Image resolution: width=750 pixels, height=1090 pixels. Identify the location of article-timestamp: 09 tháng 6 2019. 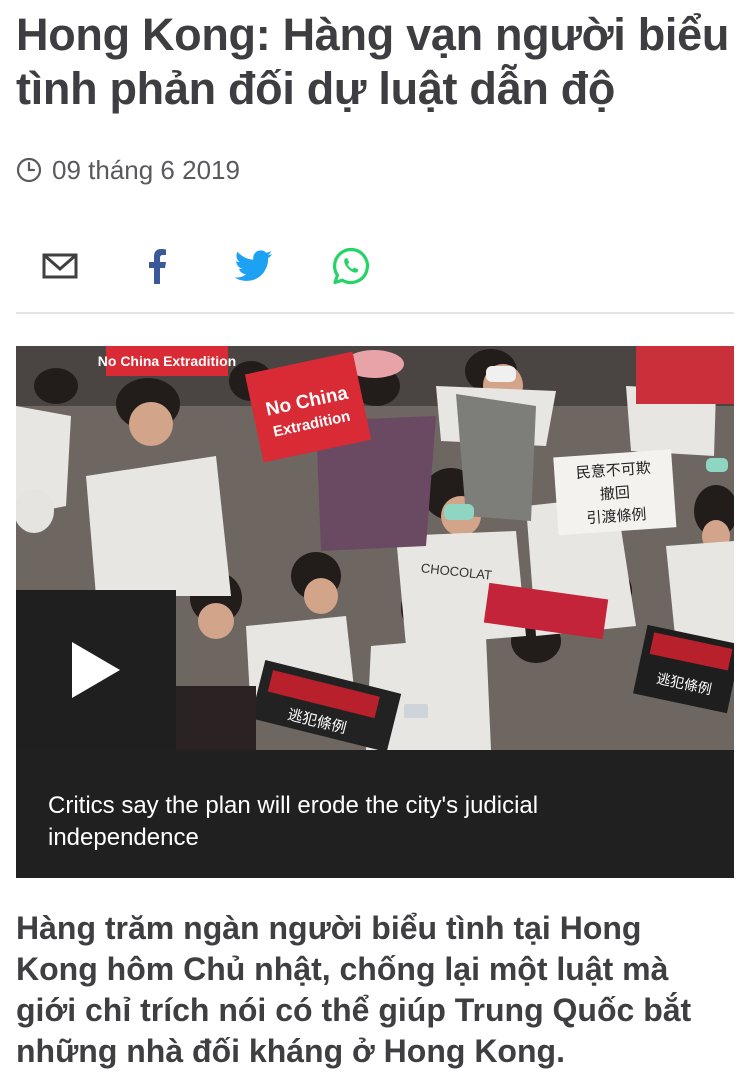
(128, 170).